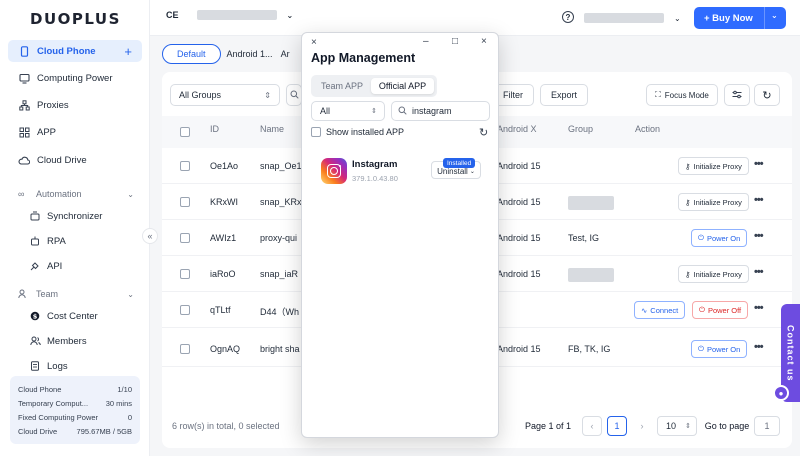  What do you see at coordinates (426, 41) in the screenshot?
I see `minimize-icon: –` at bounding box center [426, 41].